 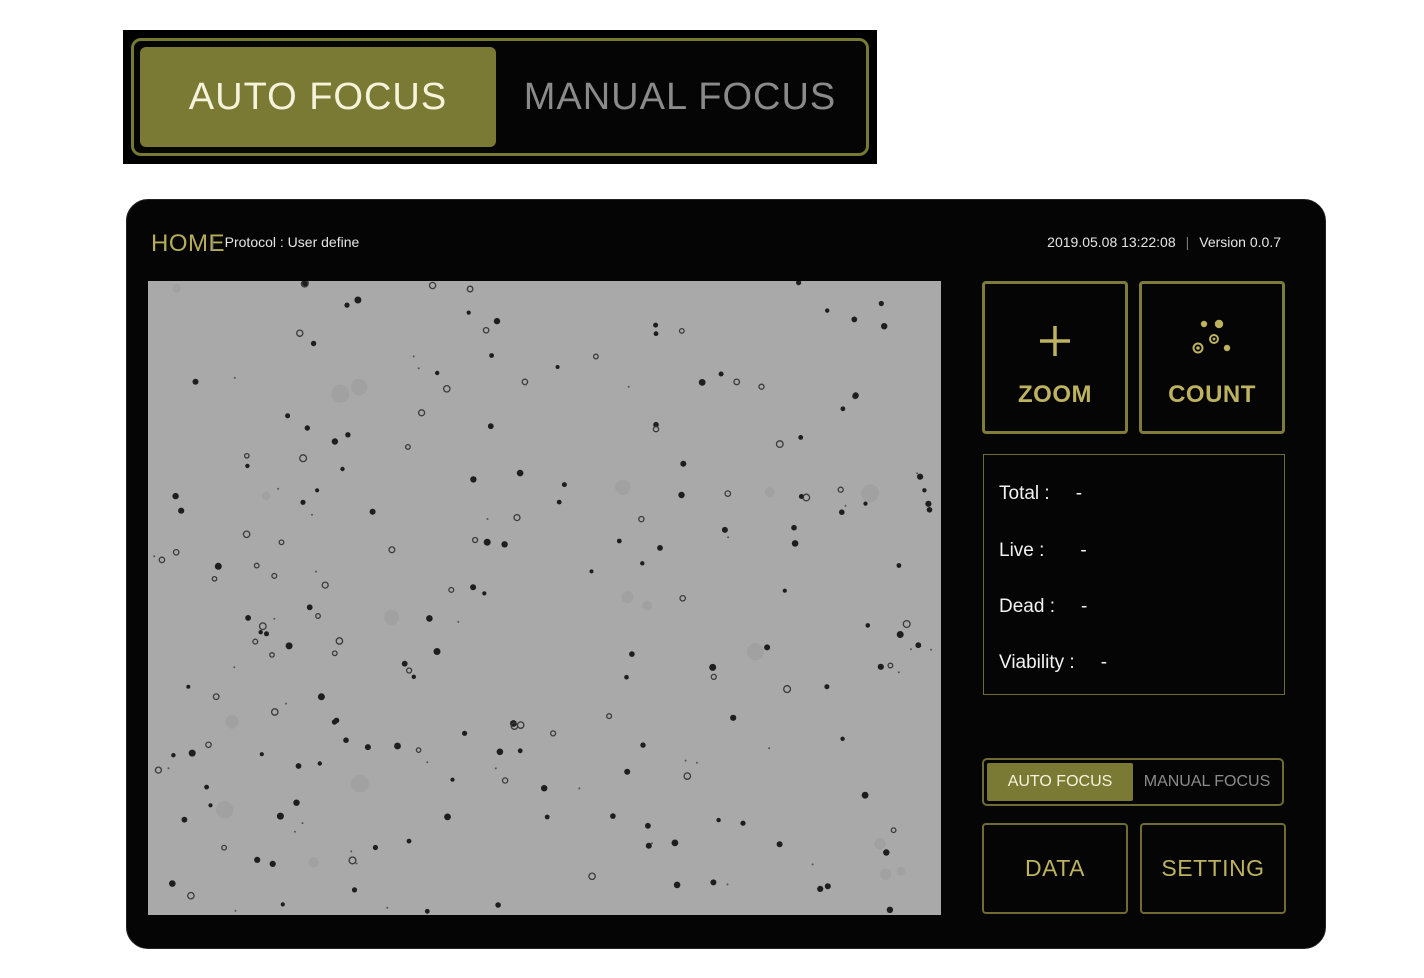 I want to click on stat-label: Viability :, so click(x=1037, y=662).